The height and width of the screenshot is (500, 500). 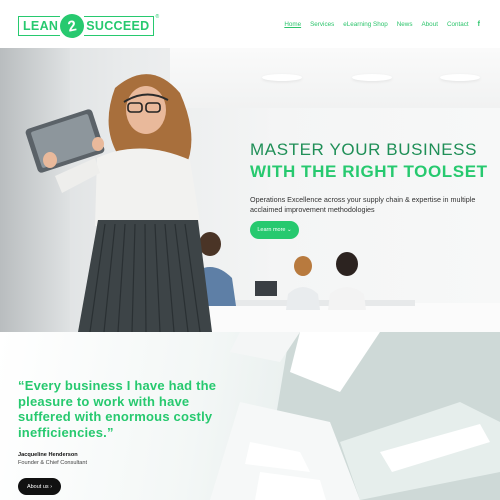 I want to click on logo-trademark: ®, so click(x=157, y=17).